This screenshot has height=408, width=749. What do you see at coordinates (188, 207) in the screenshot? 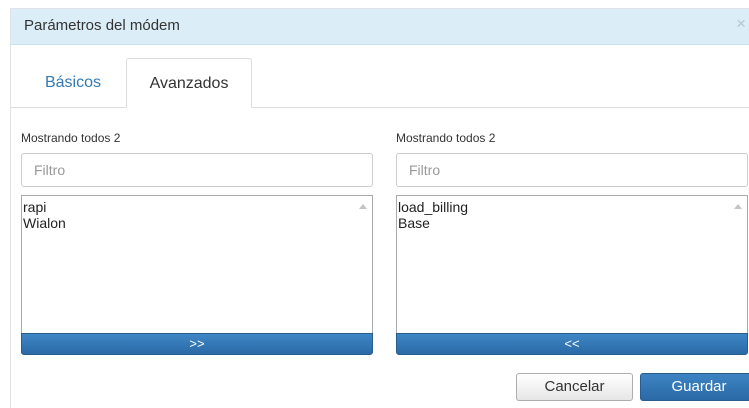
I see `list-item: rapi` at bounding box center [188, 207].